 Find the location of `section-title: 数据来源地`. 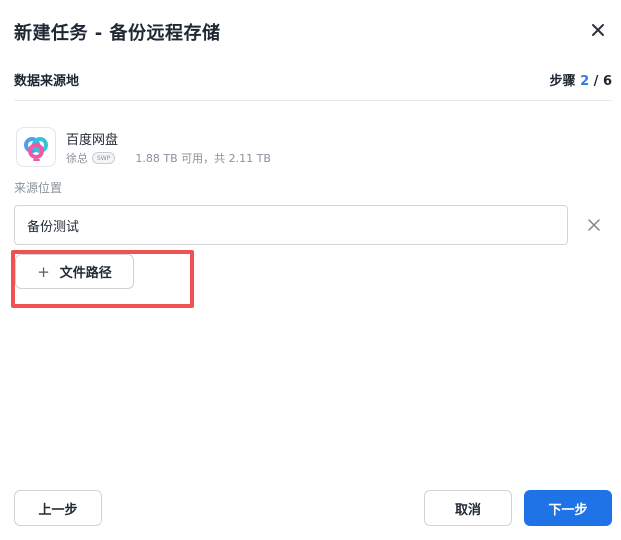

section-title: 数据来源地 is located at coordinates (47, 81).